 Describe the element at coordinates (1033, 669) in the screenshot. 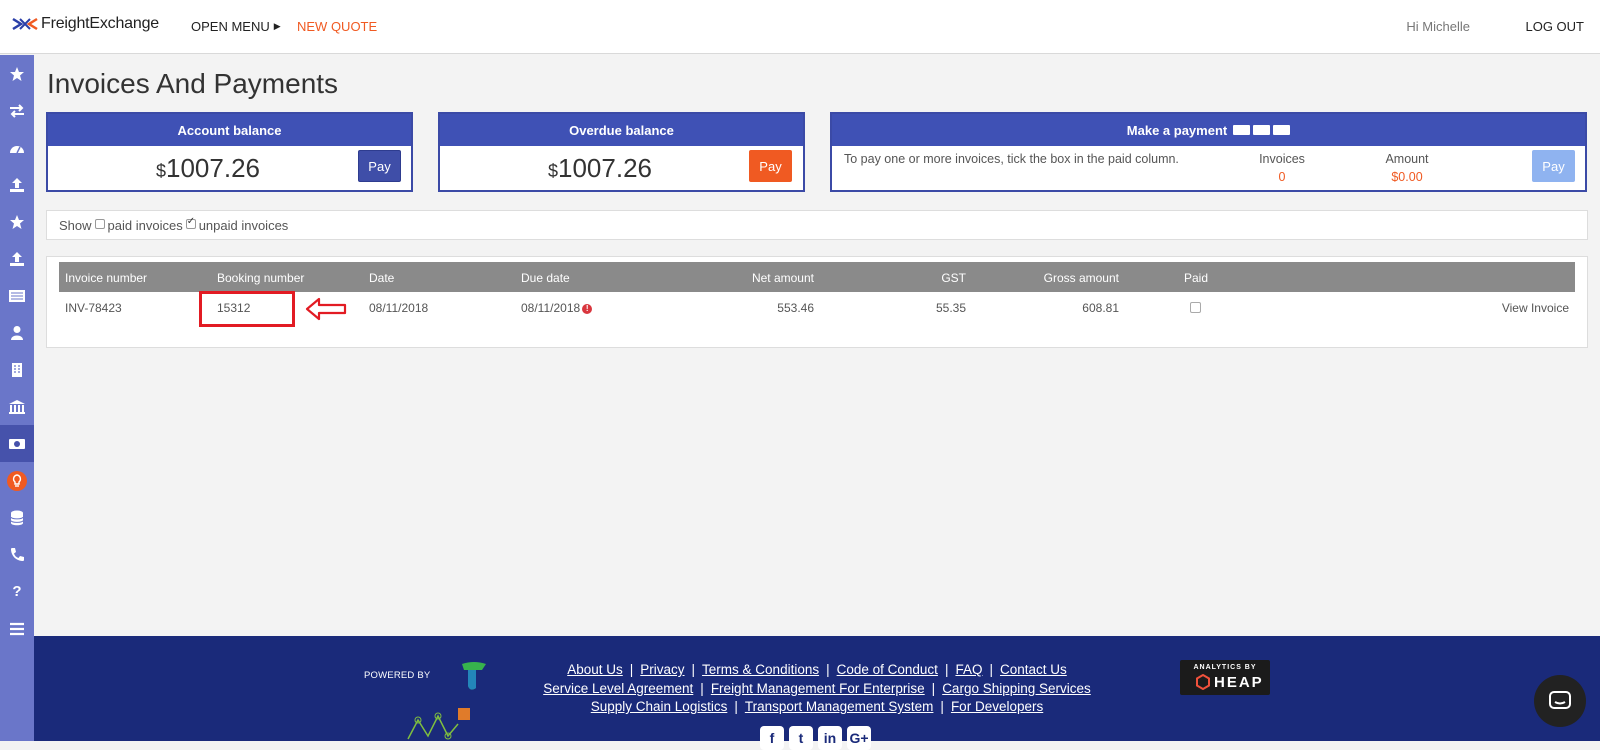

I see `footer-link-contact: Contact Us` at that location.